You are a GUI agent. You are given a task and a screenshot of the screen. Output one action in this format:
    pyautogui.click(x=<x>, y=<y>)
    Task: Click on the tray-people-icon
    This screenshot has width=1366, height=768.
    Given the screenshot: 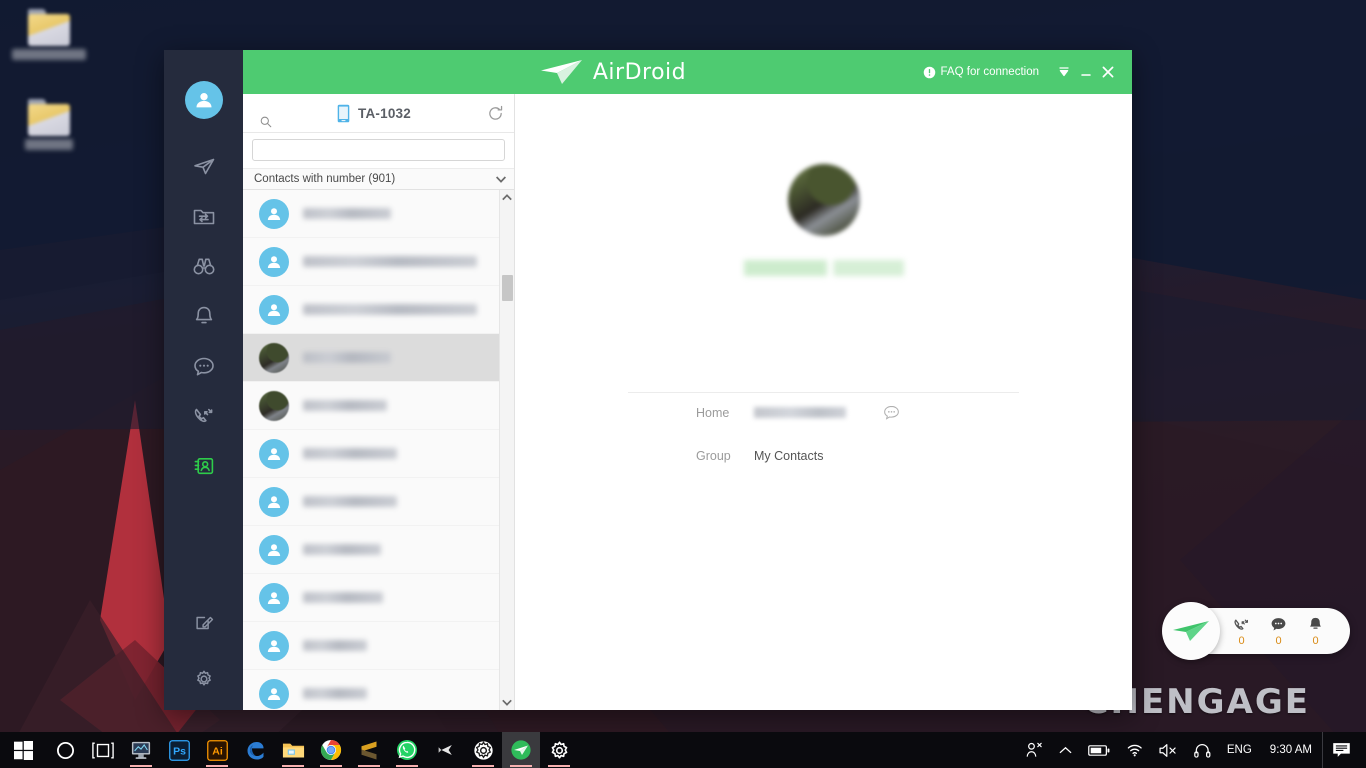 What is the action you would take?
    pyautogui.click(x=1034, y=750)
    